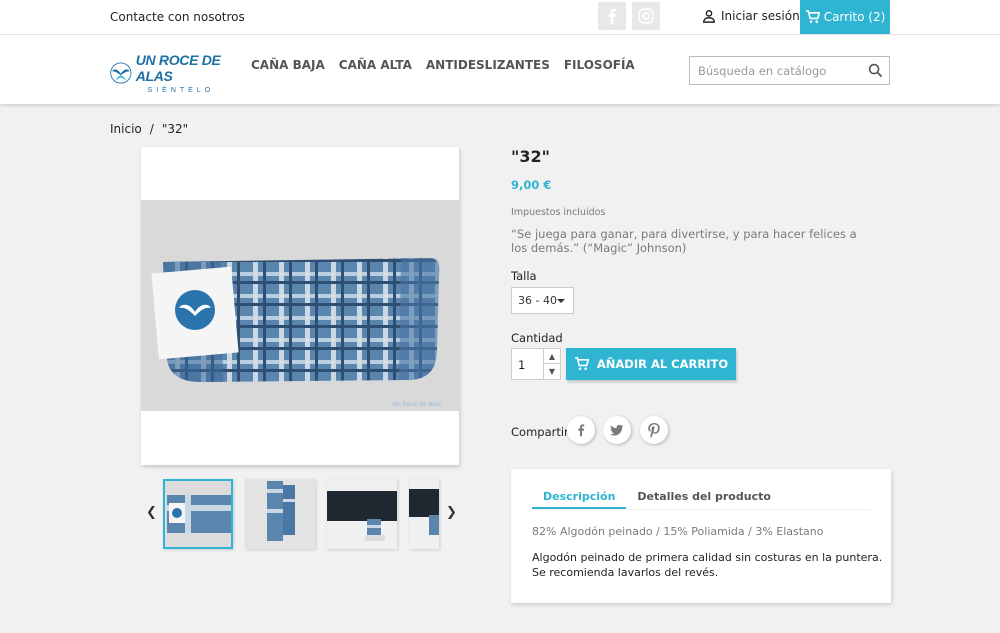 Image resolution: width=1000 pixels, height=633 pixels. What do you see at coordinates (177, 17) in the screenshot?
I see `contact-link: Contacte con nosotros` at bounding box center [177, 17].